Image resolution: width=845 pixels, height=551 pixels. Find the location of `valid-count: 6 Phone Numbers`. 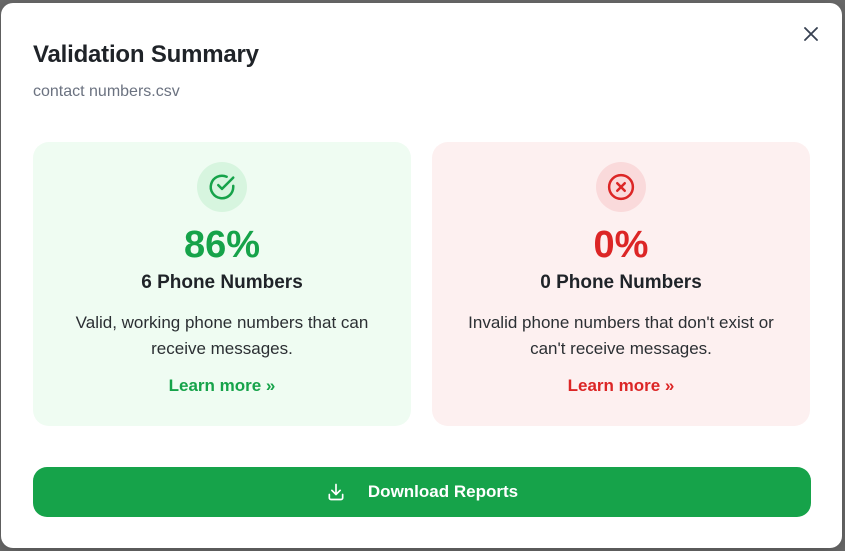

valid-count: 6 Phone Numbers is located at coordinates (222, 282).